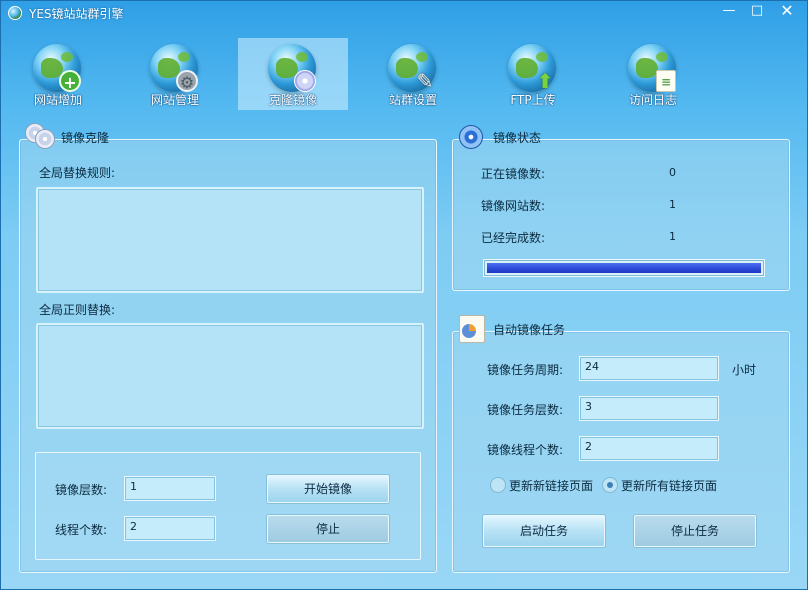 Image resolution: width=808 pixels, height=590 pixels. What do you see at coordinates (498, 485) in the screenshot?
I see `radio-update-new` at bounding box center [498, 485].